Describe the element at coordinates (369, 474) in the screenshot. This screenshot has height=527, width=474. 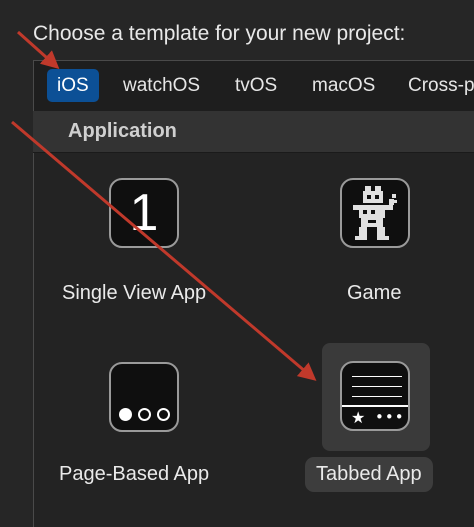
I see `template-label-selected: Tabbed App` at that location.